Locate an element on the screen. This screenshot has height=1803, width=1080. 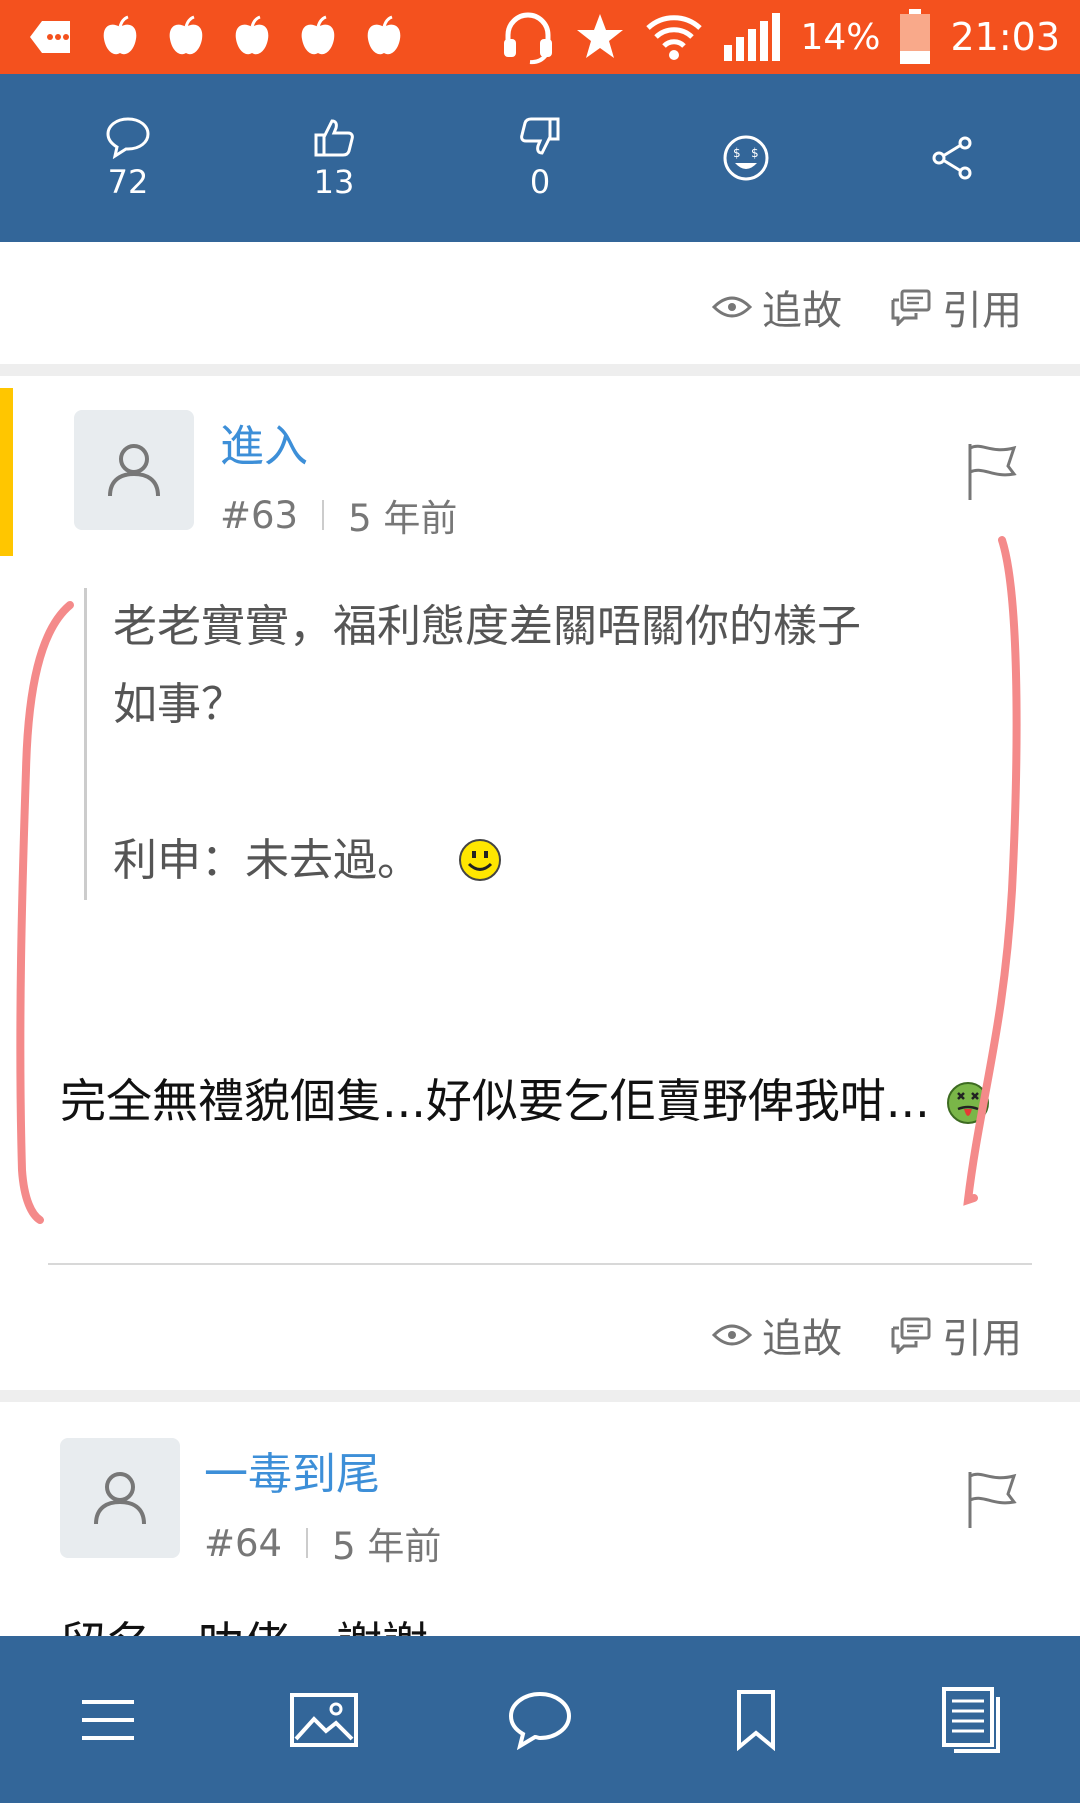
wifi-icon is located at coordinates (674, 37).